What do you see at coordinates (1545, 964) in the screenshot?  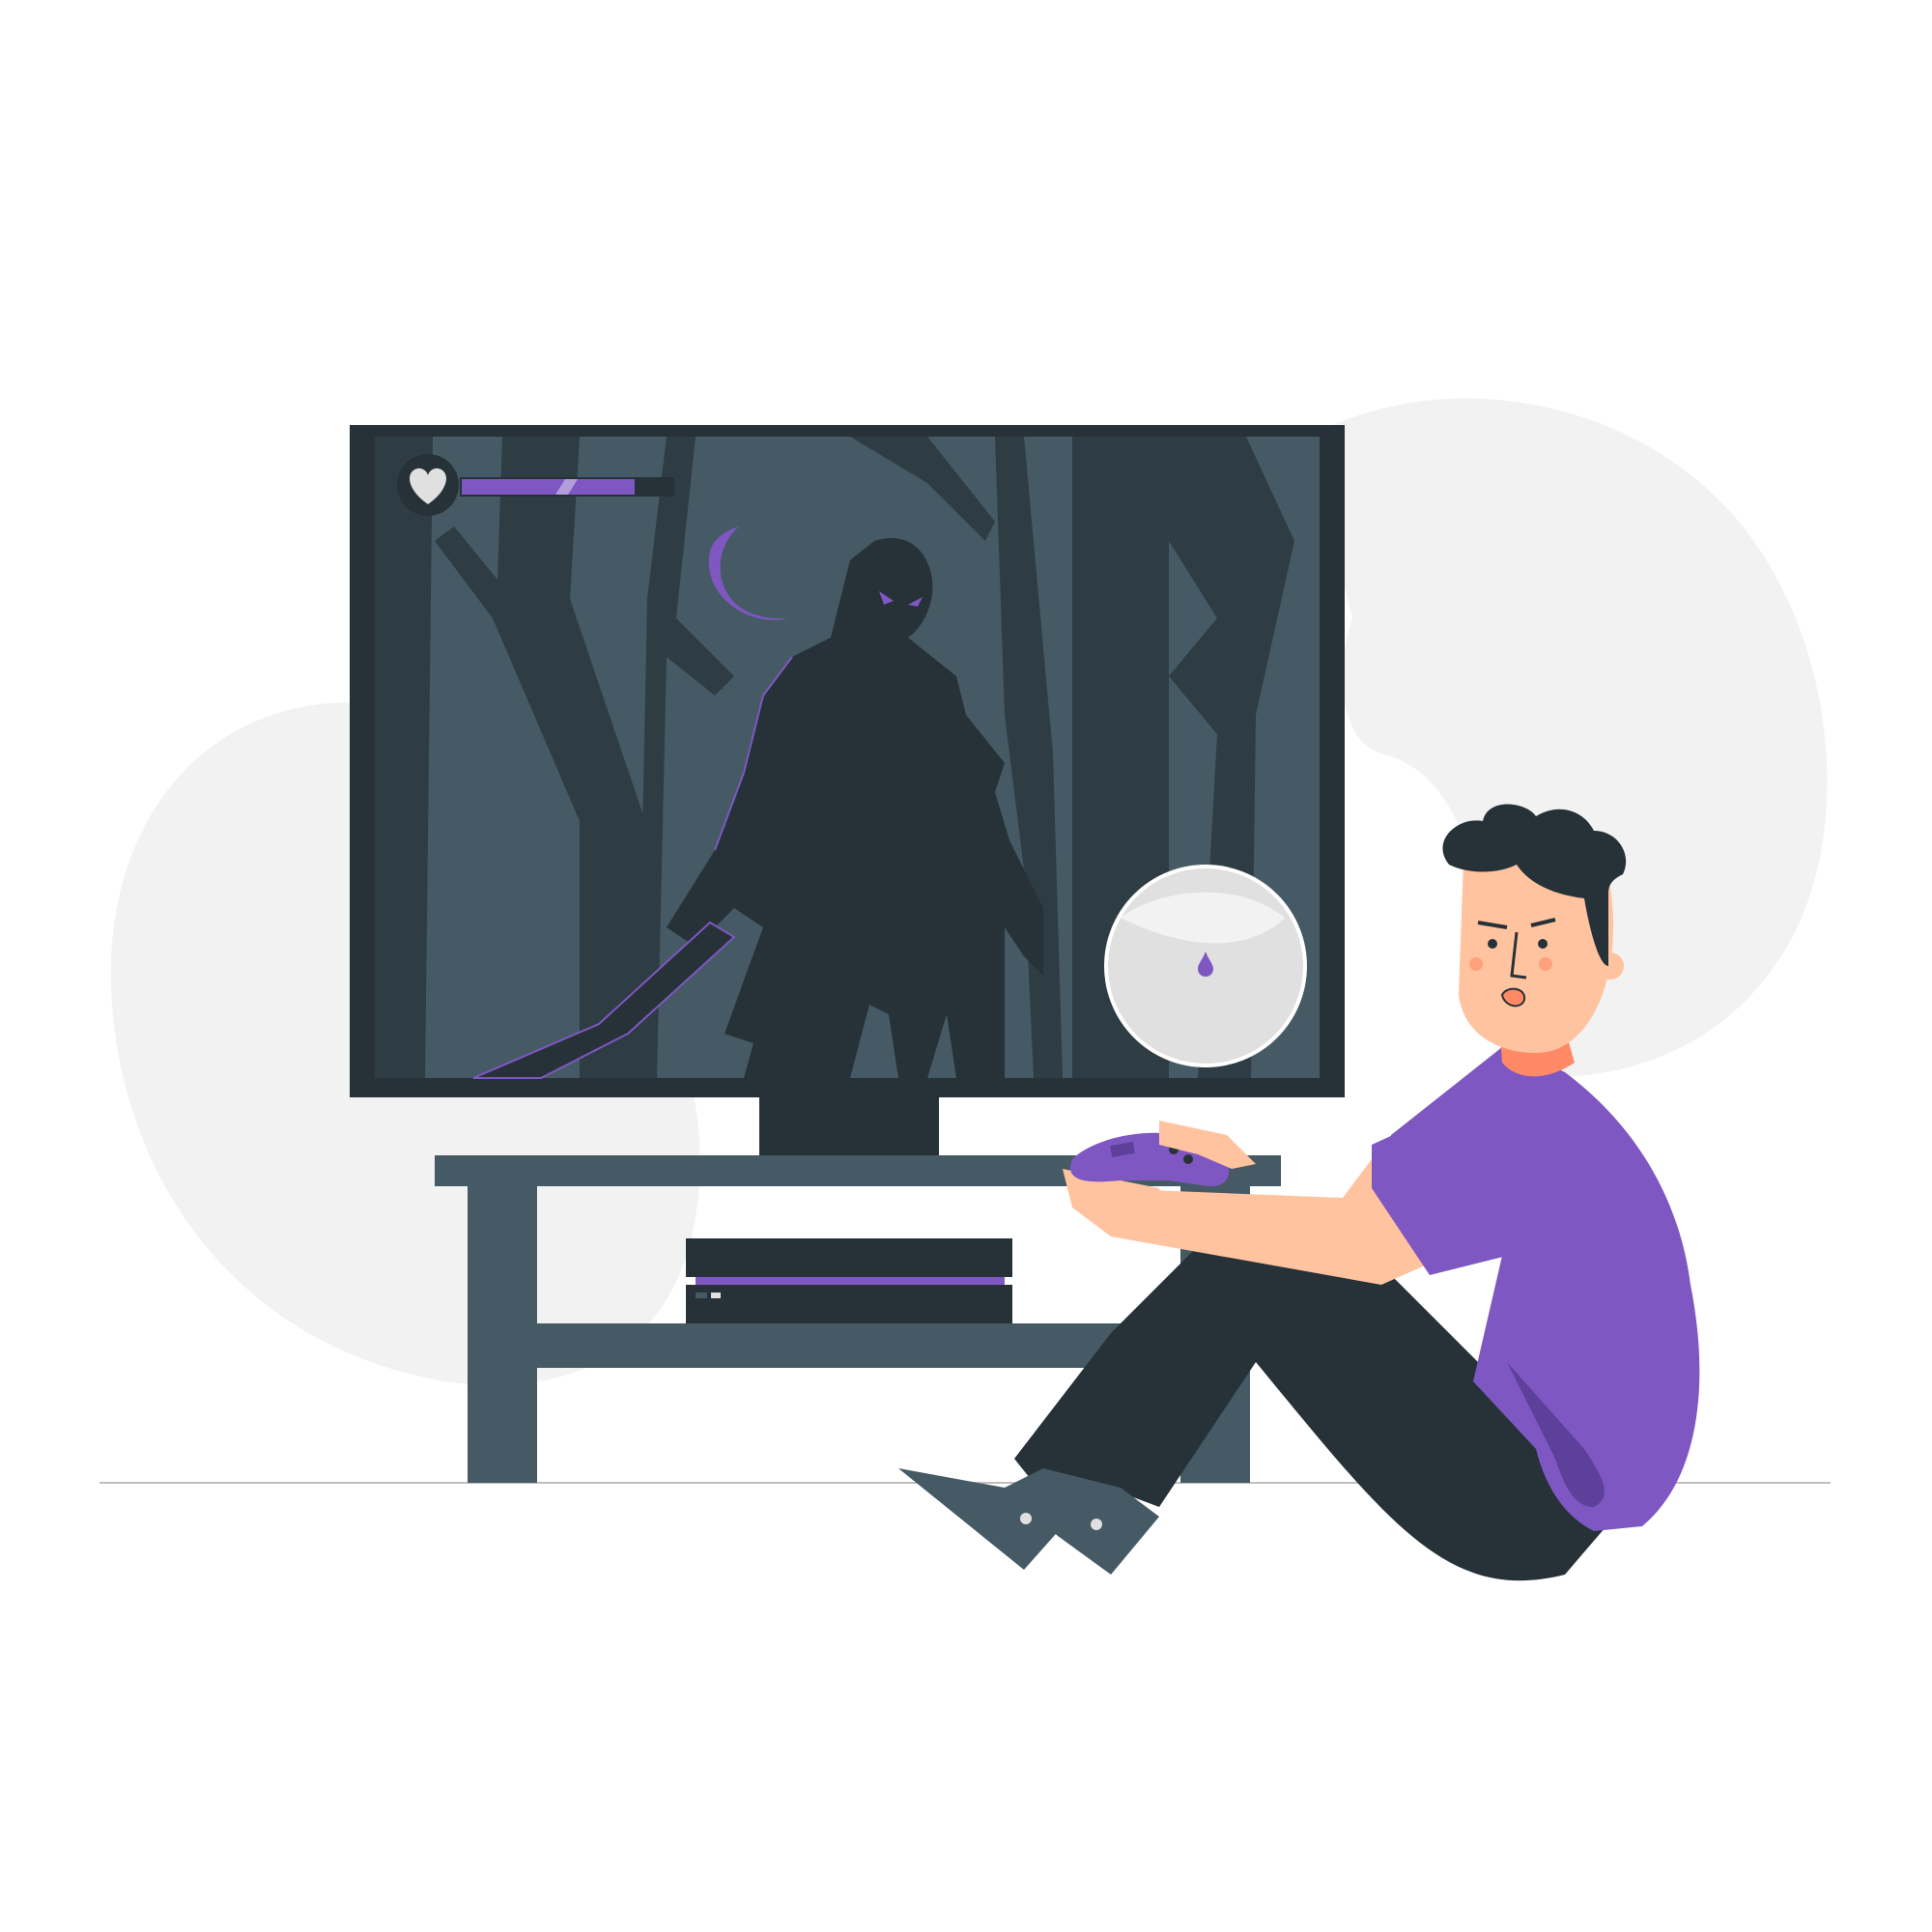 I see `blush-right` at bounding box center [1545, 964].